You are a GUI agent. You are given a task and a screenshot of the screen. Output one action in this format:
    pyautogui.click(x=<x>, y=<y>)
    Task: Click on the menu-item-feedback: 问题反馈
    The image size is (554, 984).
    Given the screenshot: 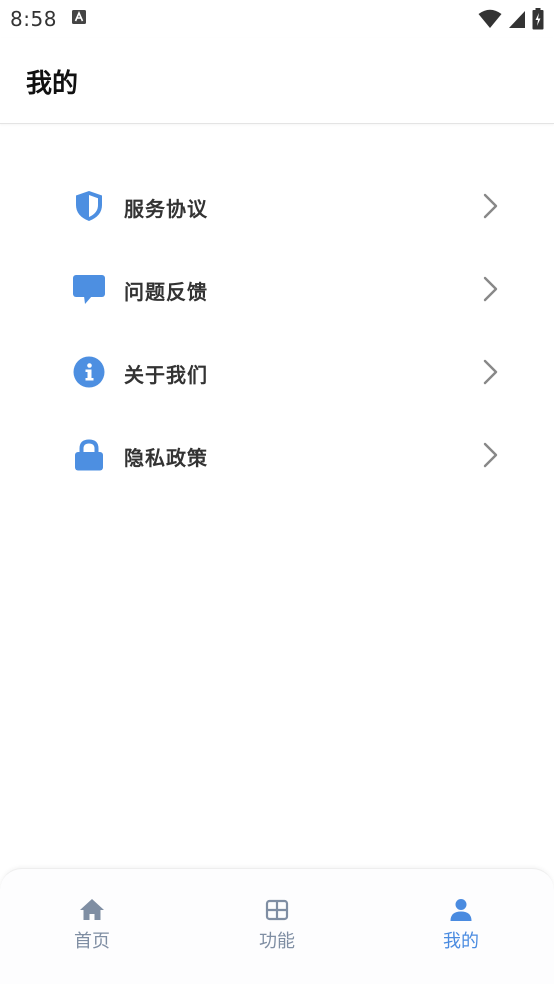 What is the action you would take?
    pyautogui.click(x=277, y=289)
    